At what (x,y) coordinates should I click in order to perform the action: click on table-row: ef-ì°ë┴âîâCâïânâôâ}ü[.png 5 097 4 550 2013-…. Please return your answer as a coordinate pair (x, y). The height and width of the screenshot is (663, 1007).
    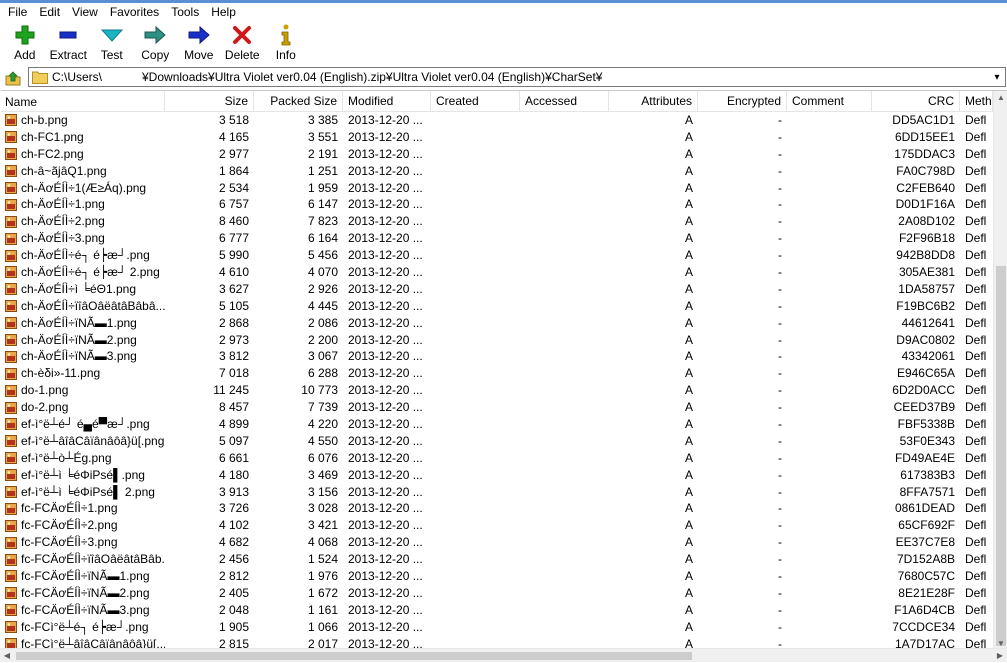
    Looking at the image, I should click on (497, 441).